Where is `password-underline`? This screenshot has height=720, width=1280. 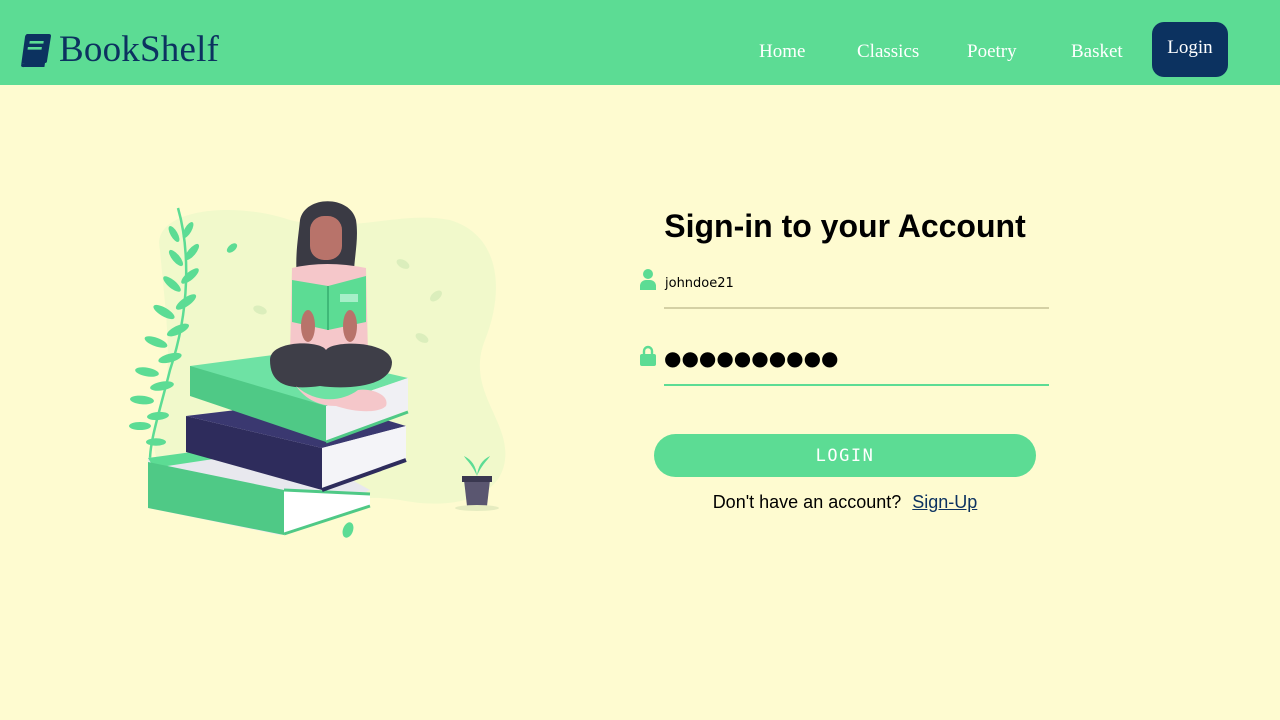 password-underline is located at coordinates (856, 385).